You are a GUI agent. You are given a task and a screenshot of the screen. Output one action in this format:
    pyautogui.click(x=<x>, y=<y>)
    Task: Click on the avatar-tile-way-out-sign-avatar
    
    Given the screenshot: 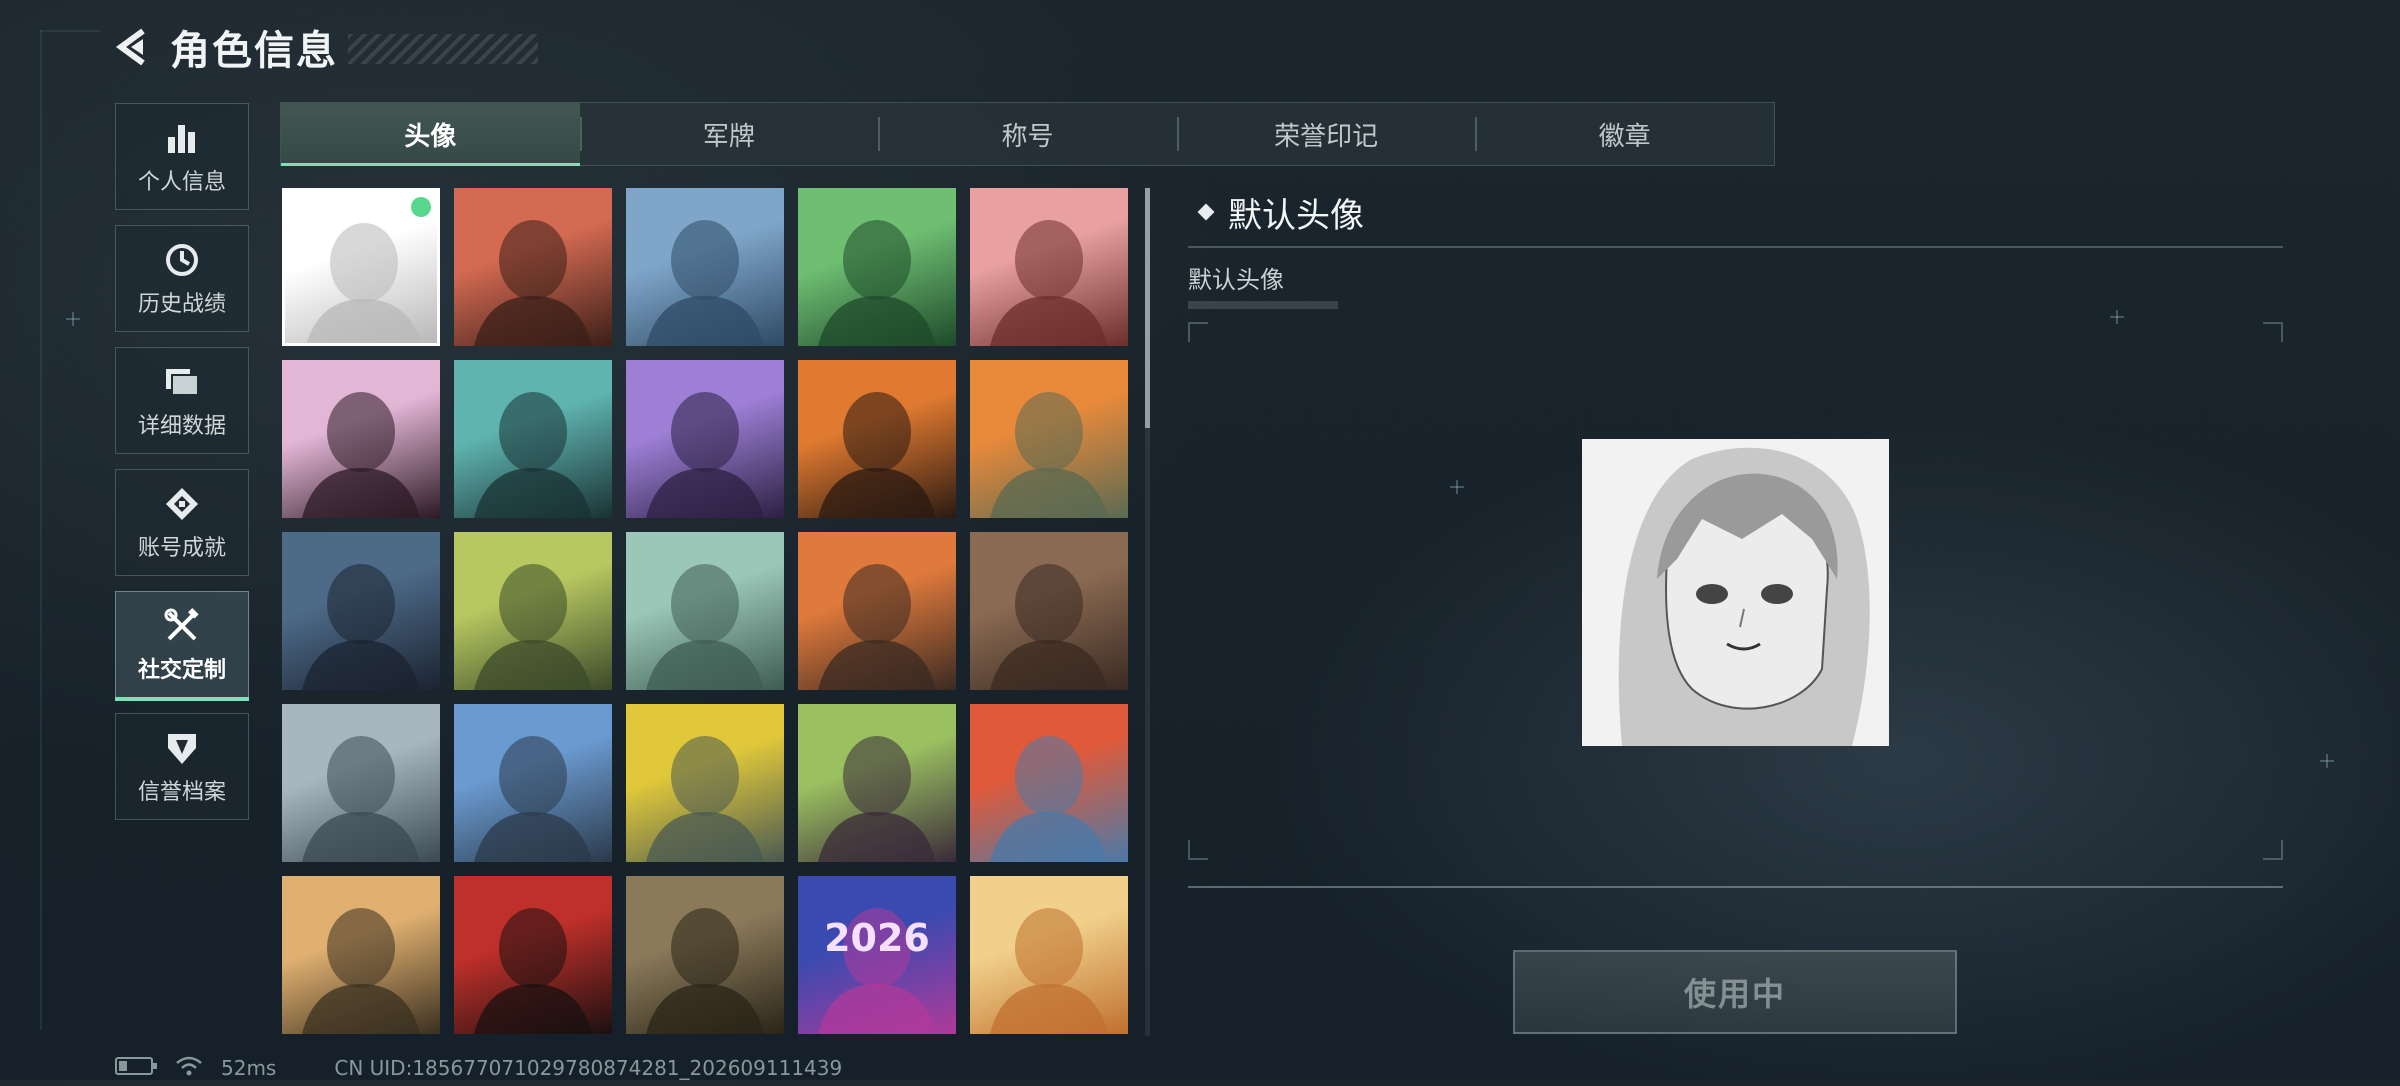 What is the action you would take?
    pyautogui.click(x=705, y=611)
    